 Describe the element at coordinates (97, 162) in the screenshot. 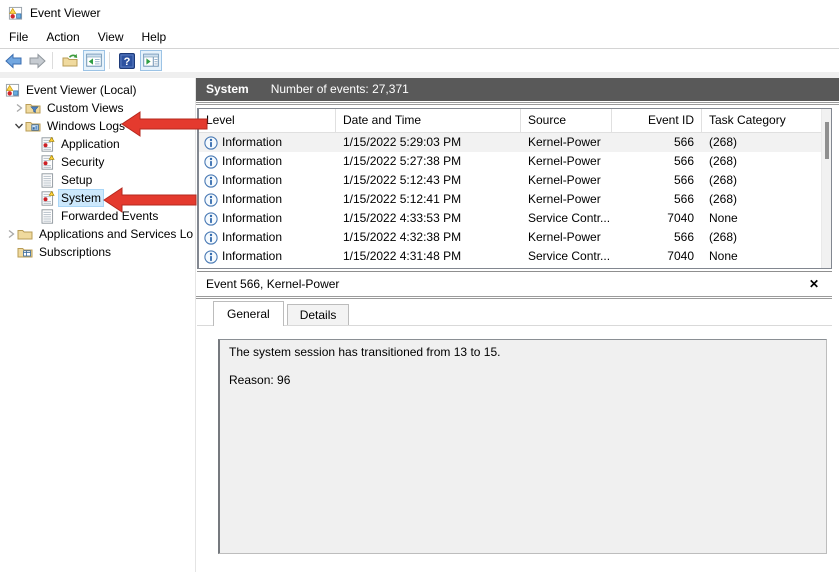

I see `sidebar-item-security: Security` at that location.